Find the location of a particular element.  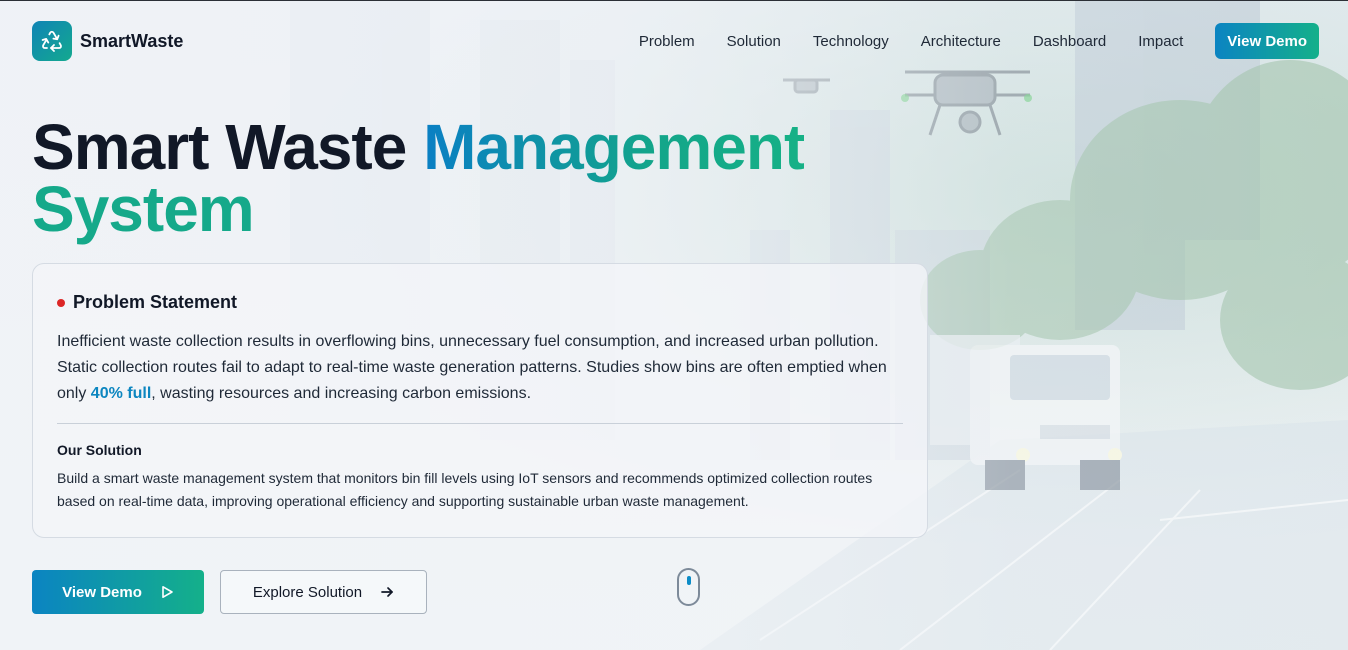

mouse-wheel is located at coordinates (689, 580).